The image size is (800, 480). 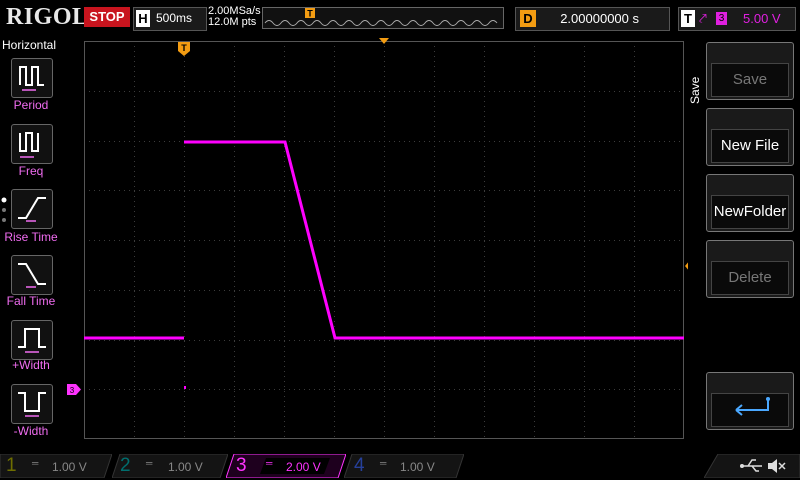 I want to click on ch3-ground-marker: 3, so click(x=74, y=389).